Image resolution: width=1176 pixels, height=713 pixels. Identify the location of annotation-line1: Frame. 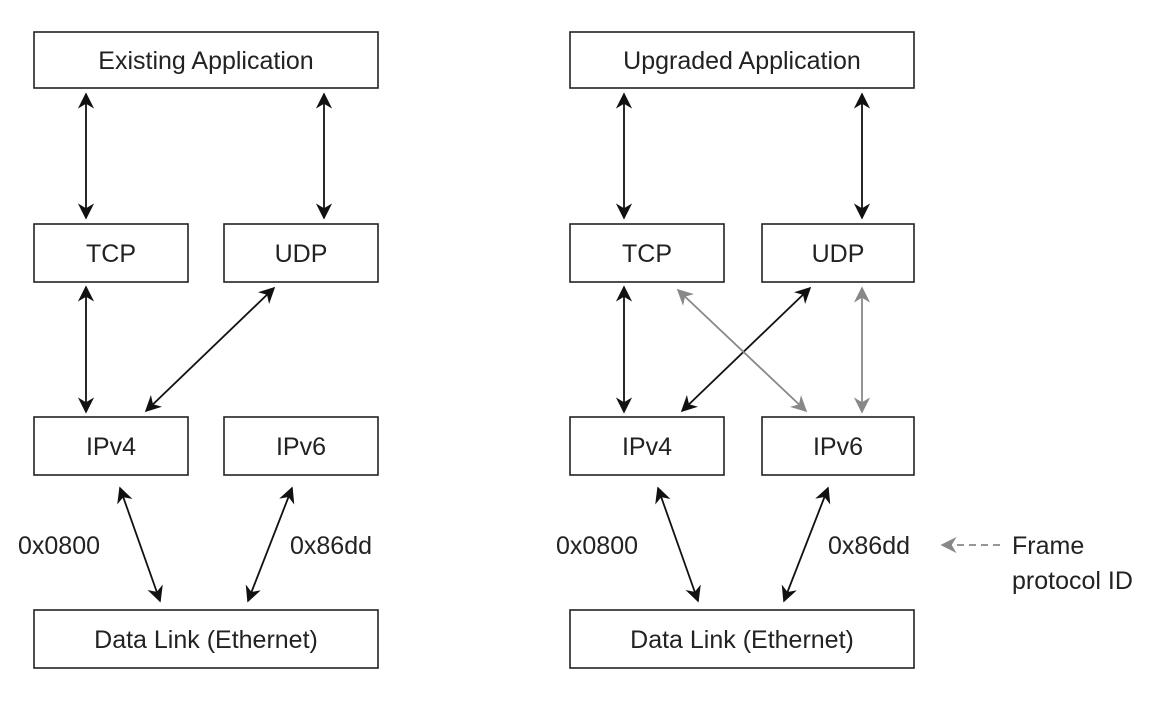
(1048, 546).